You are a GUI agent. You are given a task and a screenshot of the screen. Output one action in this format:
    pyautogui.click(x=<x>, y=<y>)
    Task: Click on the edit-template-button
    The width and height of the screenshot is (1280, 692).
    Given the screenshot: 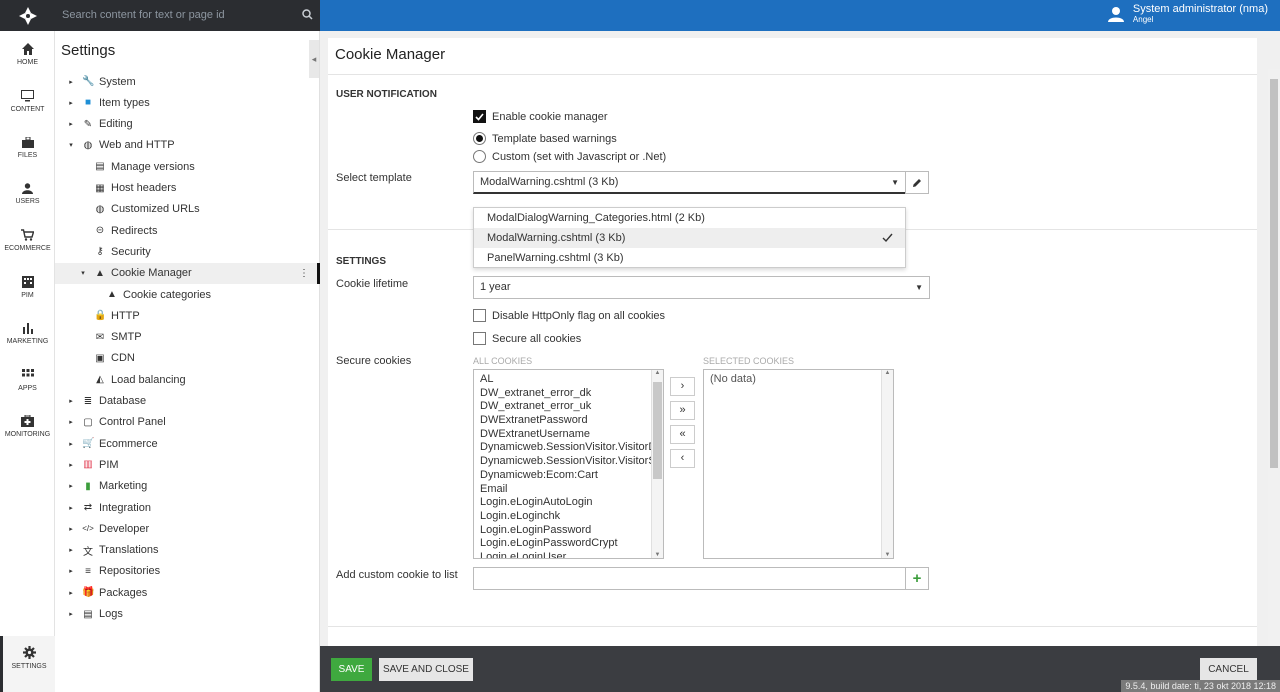 What is the action you would take?
    pyautogui.click(x=917, y=182)
    